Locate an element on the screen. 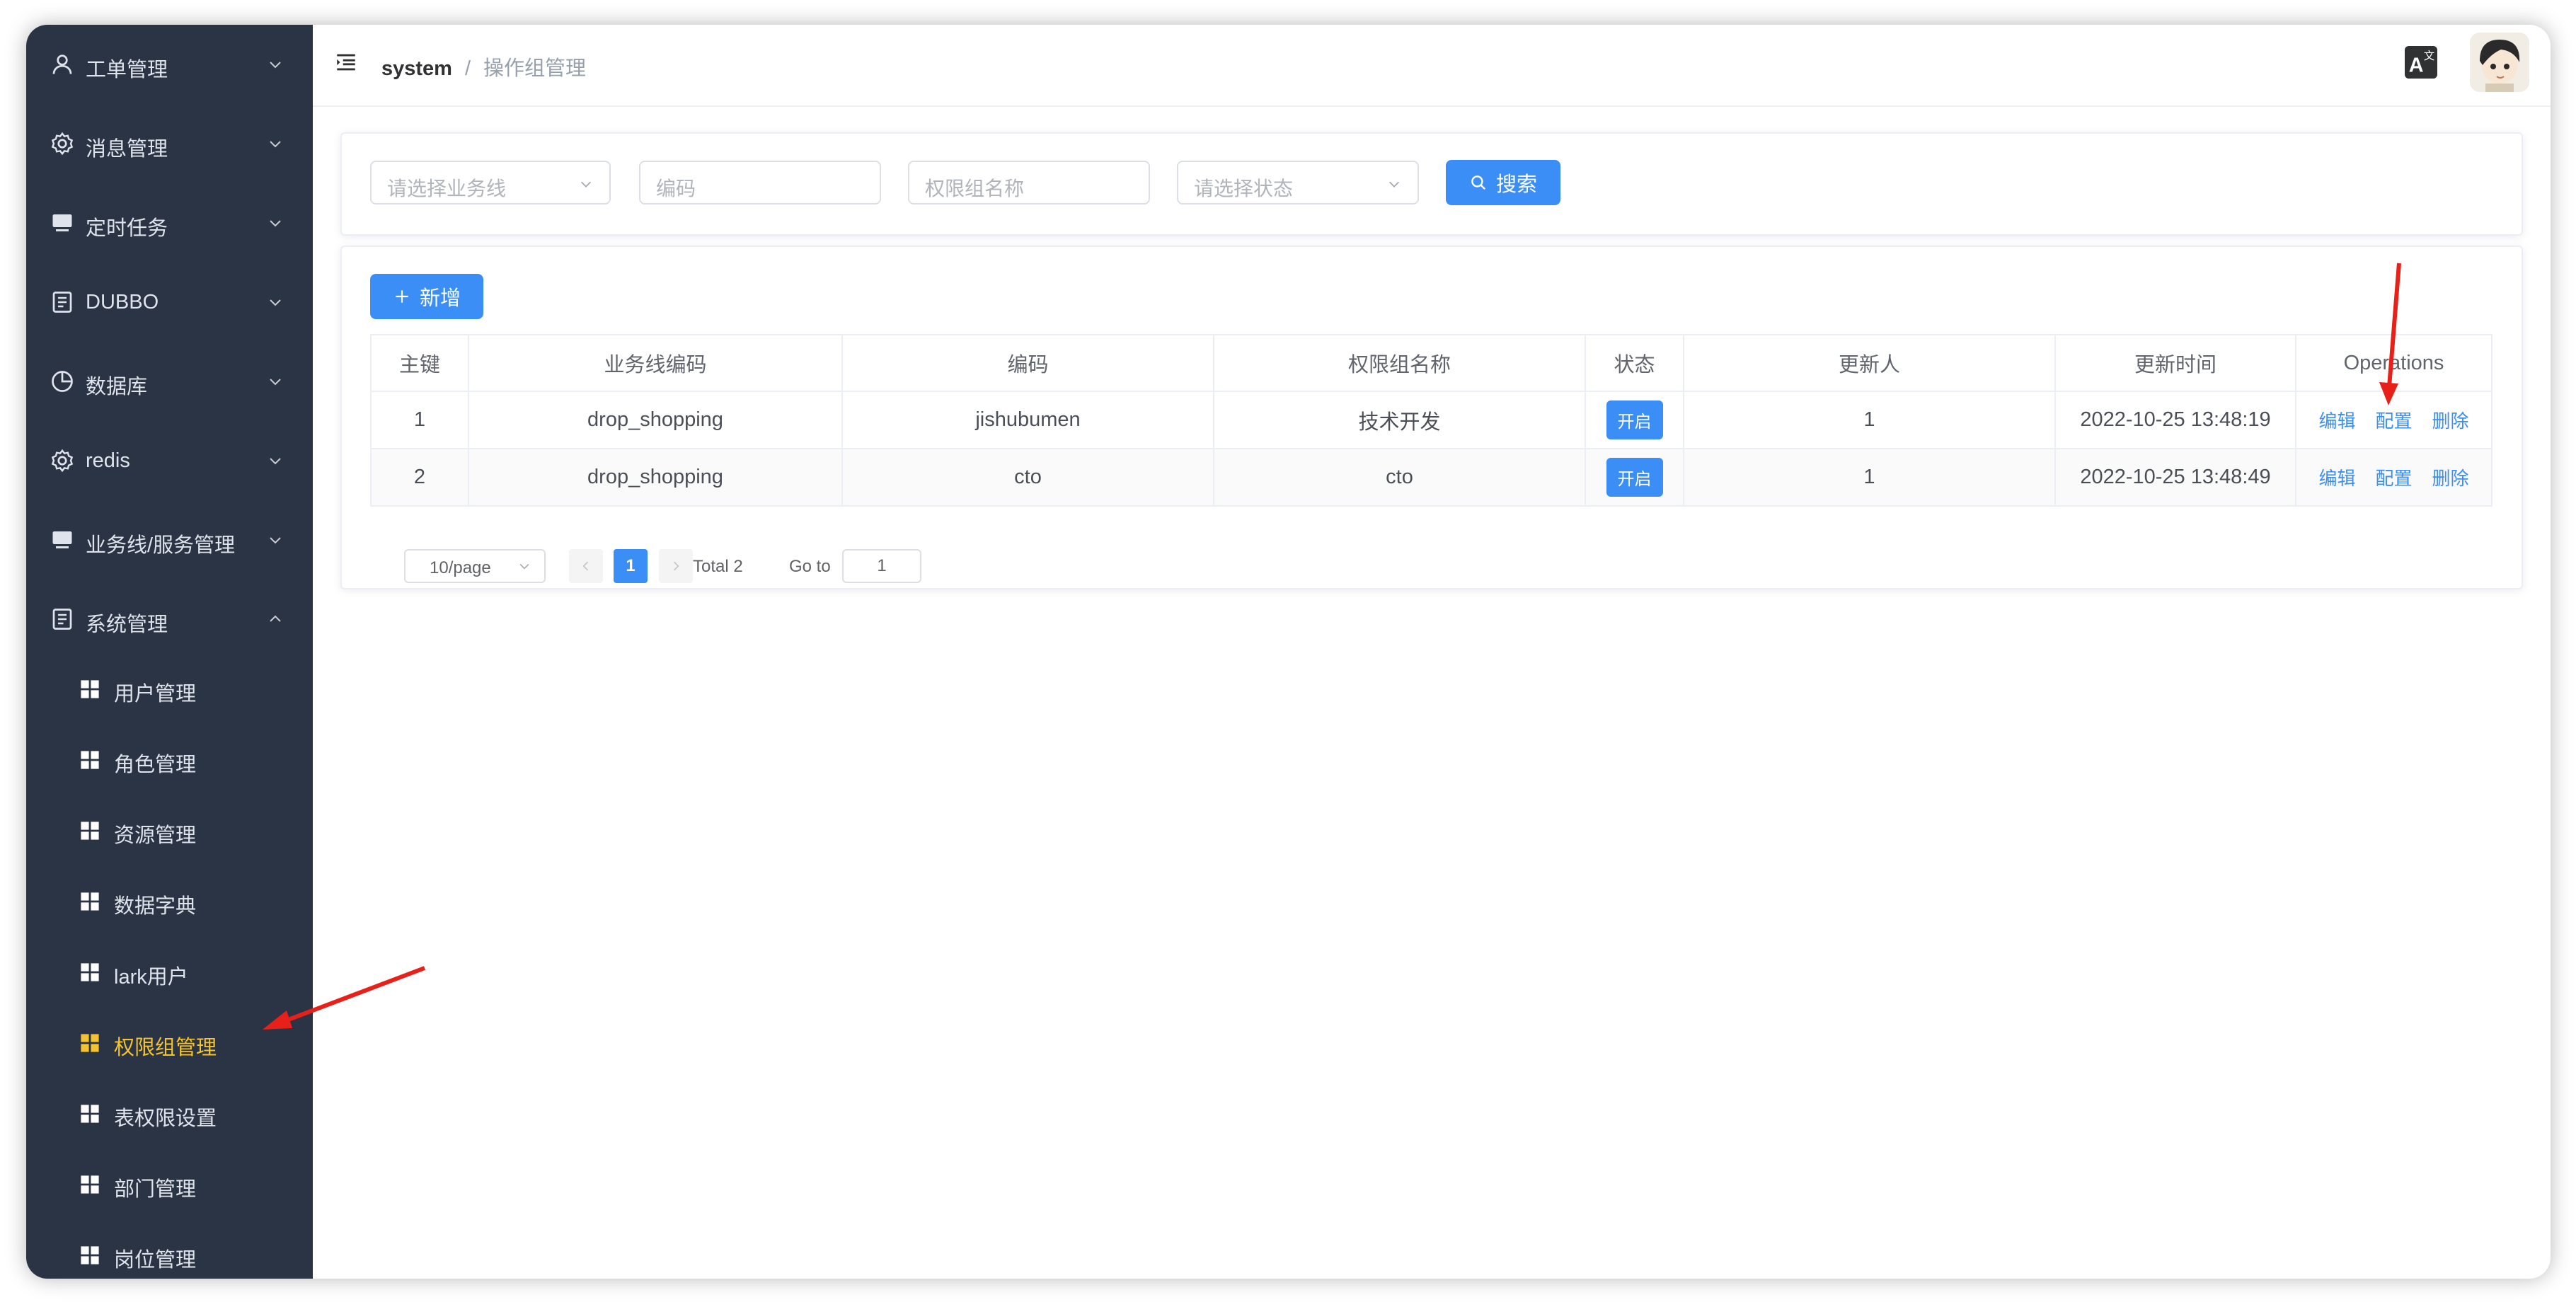 Image resolution: width=2576 pixels, height=1302 pixels. sidebar-item-lark-users: lark用户 is located at coordinates (170, 972).